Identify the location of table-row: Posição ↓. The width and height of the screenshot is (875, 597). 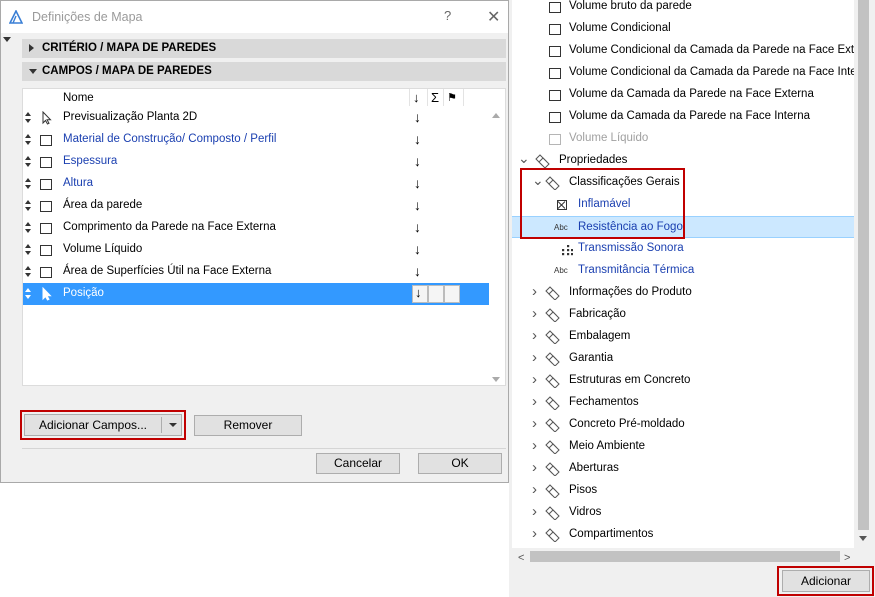
(256, 294).